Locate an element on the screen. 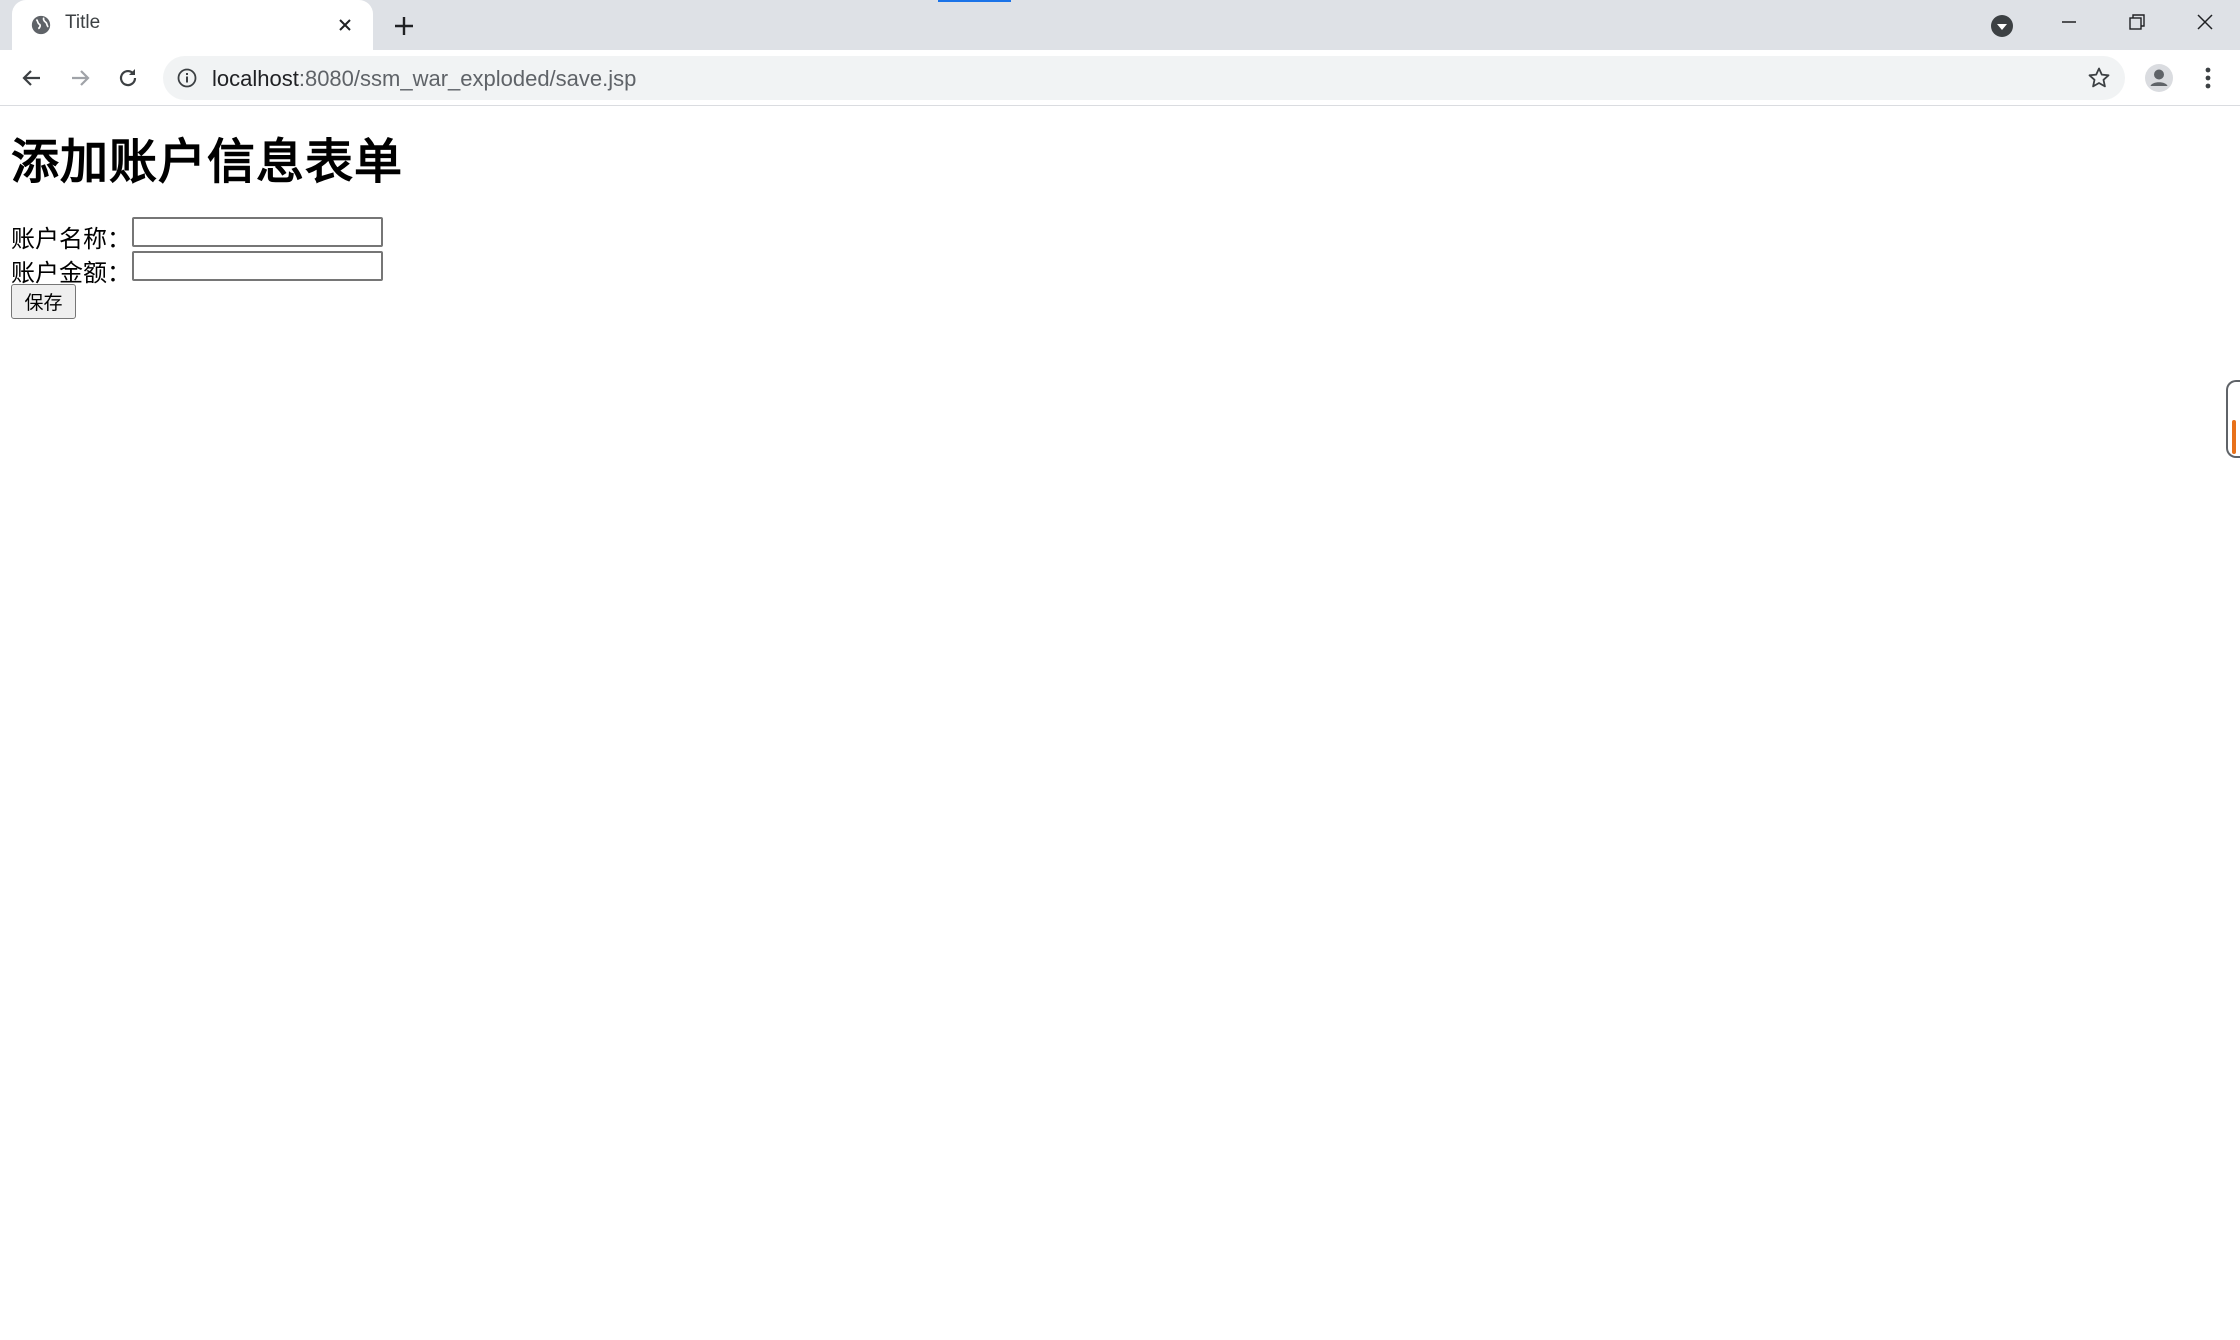 The height and width of the screenshot is (1340, 2240). restore-icon is located at coordinates (2137, 22).